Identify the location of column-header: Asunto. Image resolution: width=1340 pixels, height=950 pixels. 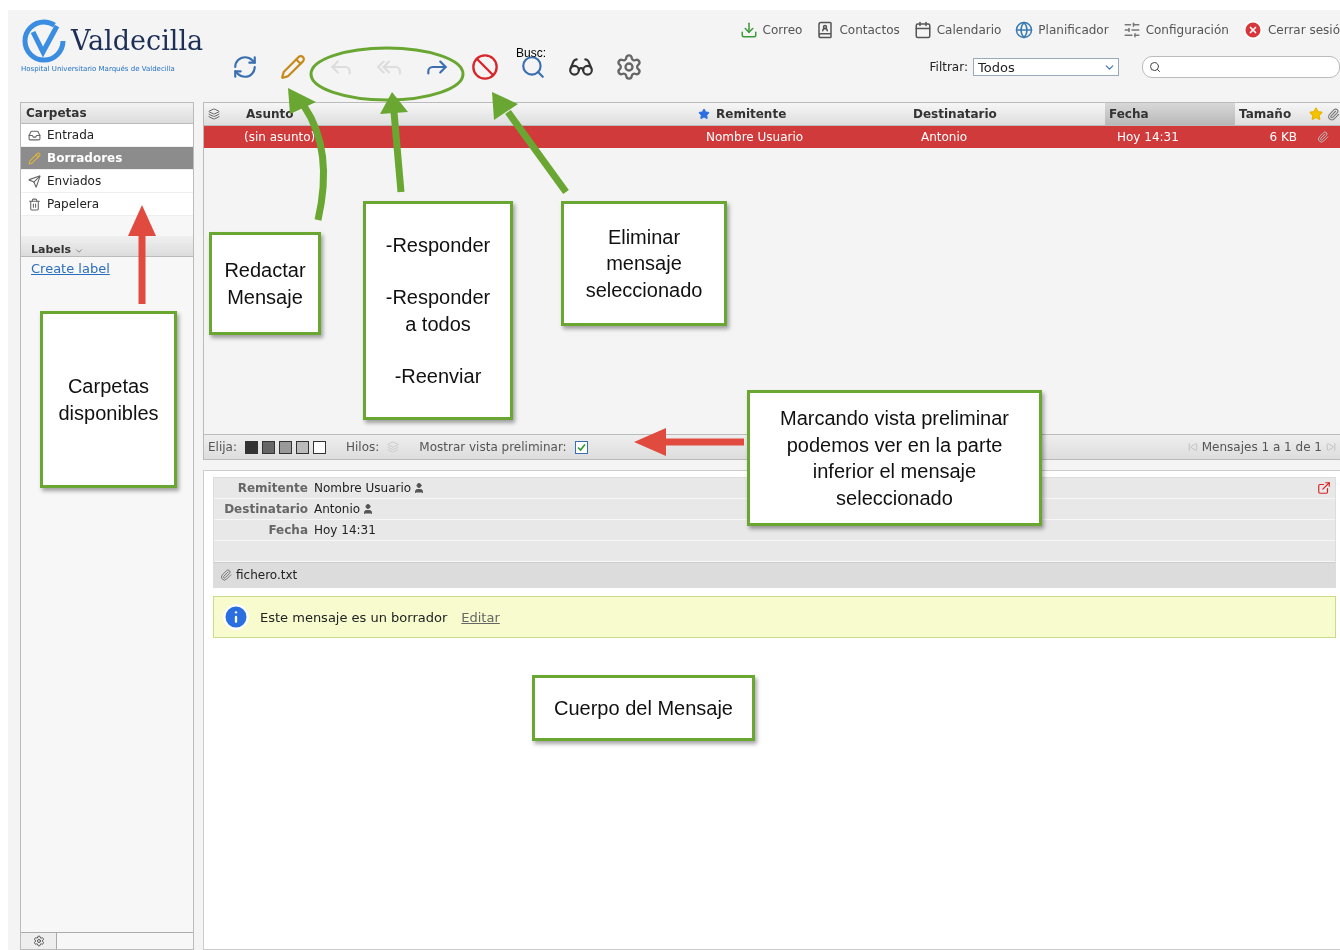
(449, 114).